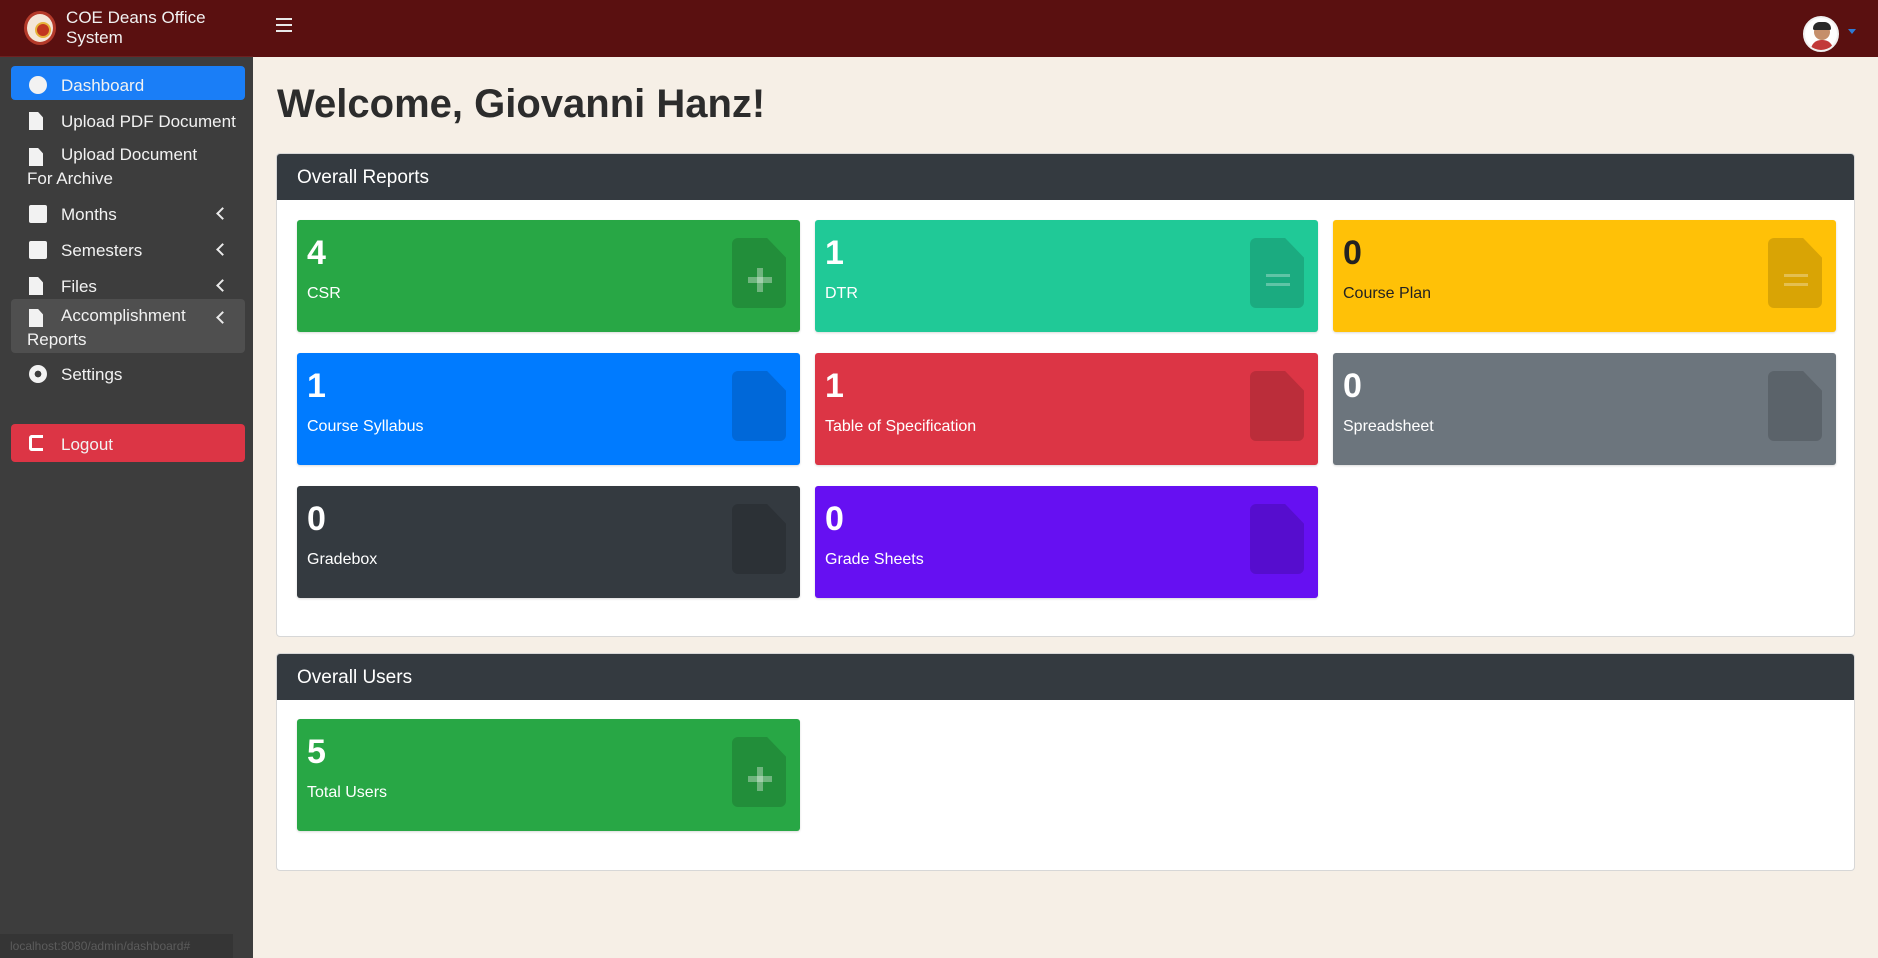 This screenshot has width=1878, height=958. Describe the element at coordinates (548, 409) in the screenshot. I see `report-card-course-syllabus: 1 Course Syllabus` at that location.